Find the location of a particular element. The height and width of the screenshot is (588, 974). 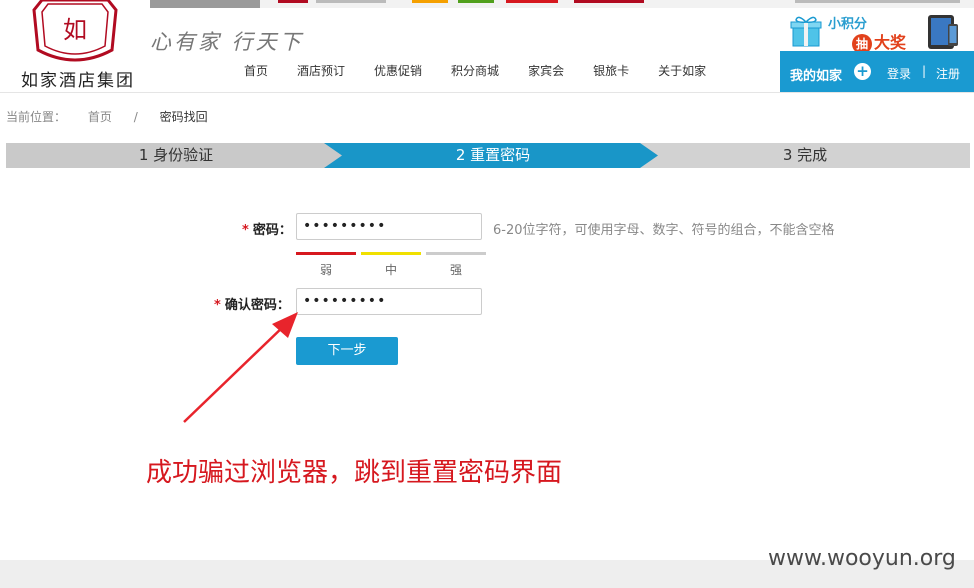

register-link: 注册 is located at coordinates (948, 73).